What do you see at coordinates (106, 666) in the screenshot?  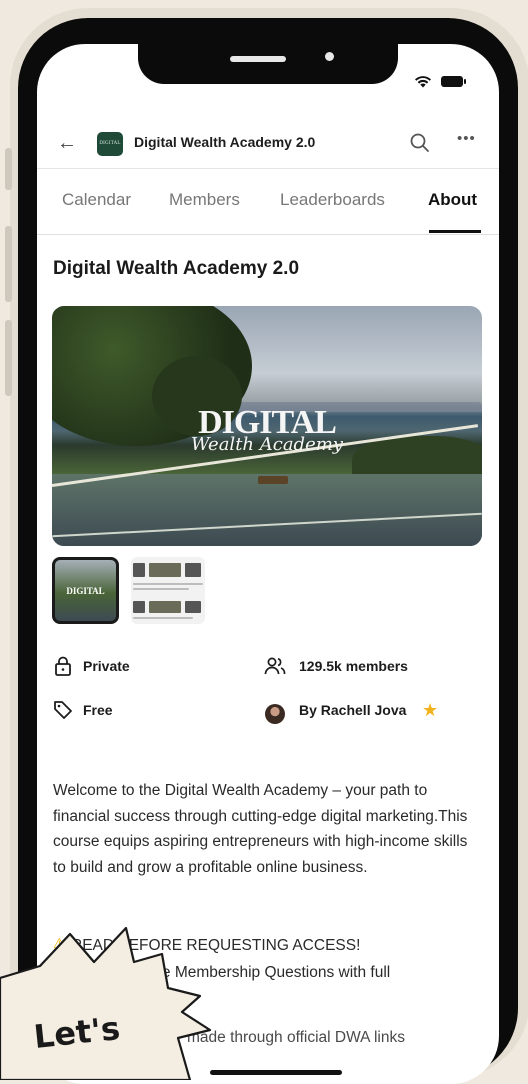 I see `privacy-label: Private` at bounding box center [106, 666].